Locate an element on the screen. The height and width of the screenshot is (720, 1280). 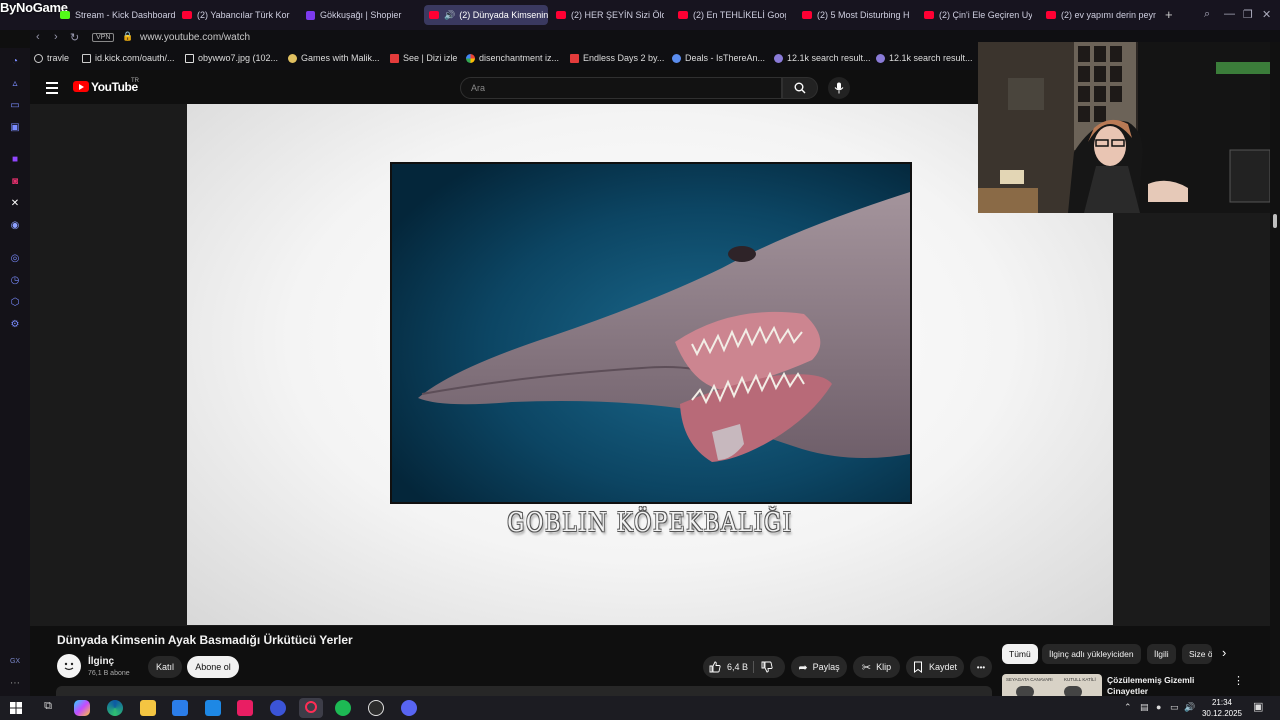
search-icon is located at coordinates (800, 88).